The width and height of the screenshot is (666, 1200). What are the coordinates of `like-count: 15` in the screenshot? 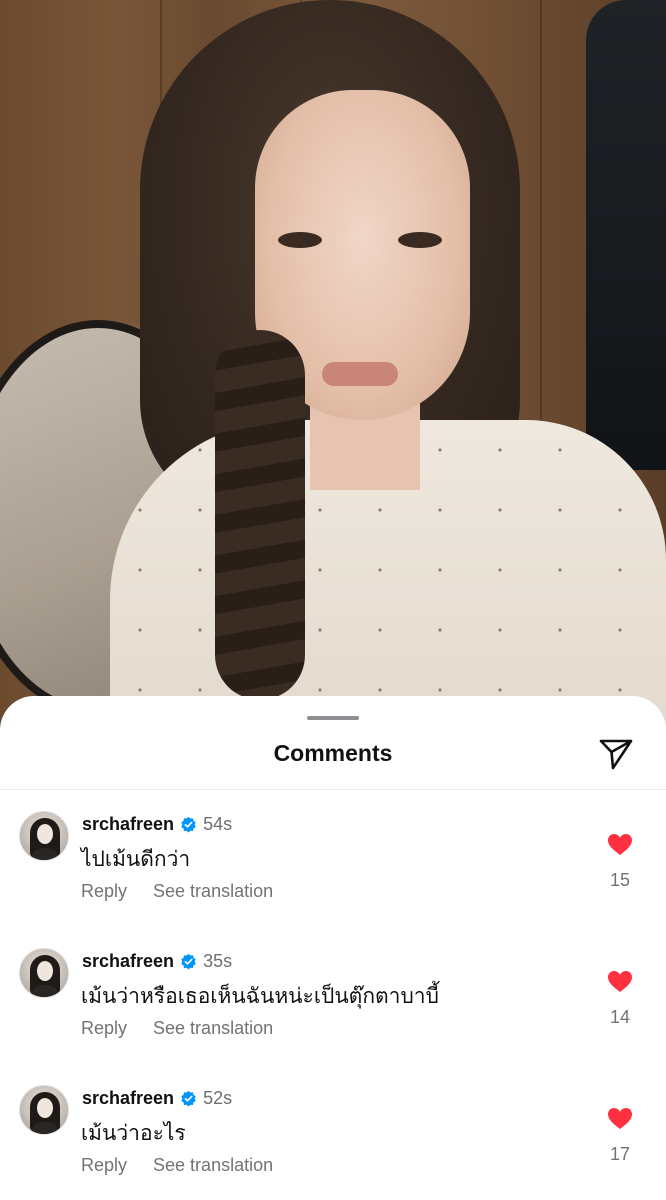 It's located at (620, 880).